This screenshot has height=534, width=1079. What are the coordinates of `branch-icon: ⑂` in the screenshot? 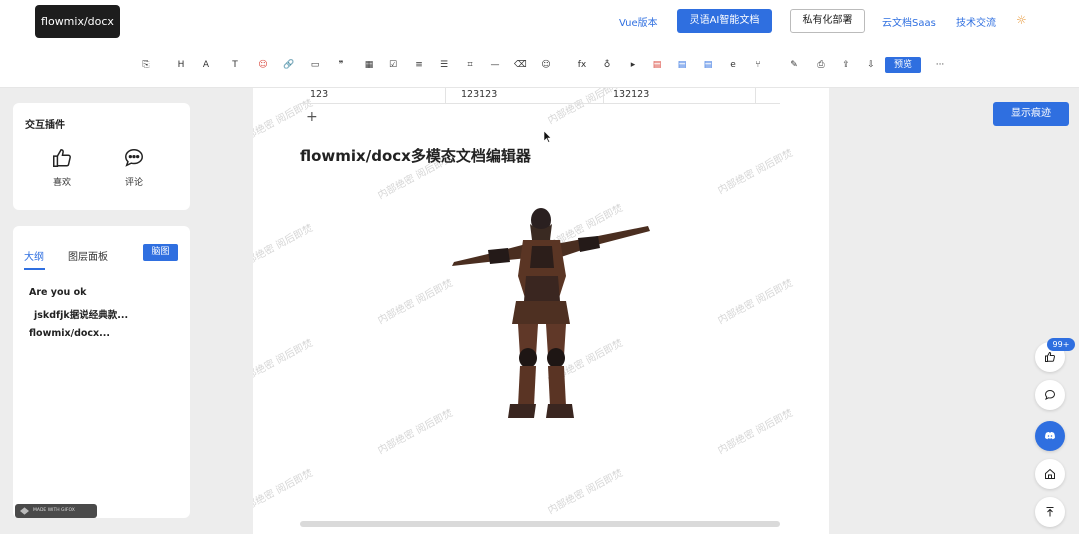 It's located at (758, 65).